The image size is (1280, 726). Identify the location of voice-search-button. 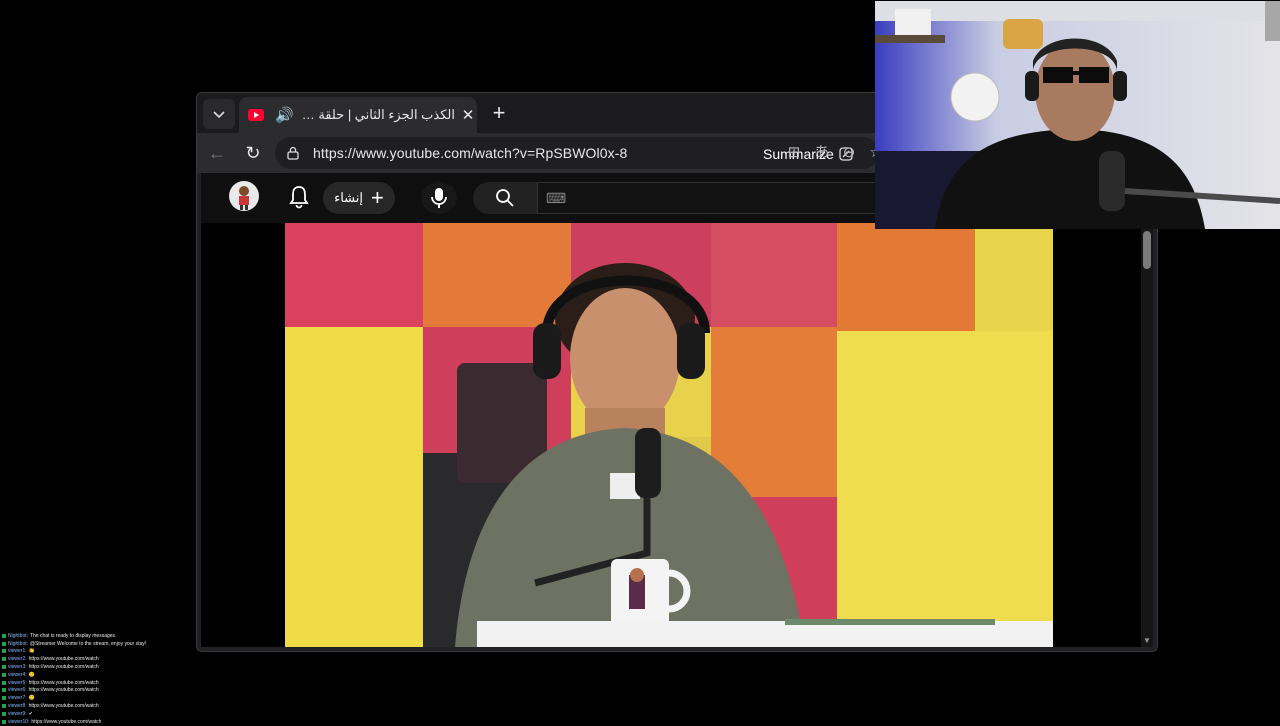
(439, 198).